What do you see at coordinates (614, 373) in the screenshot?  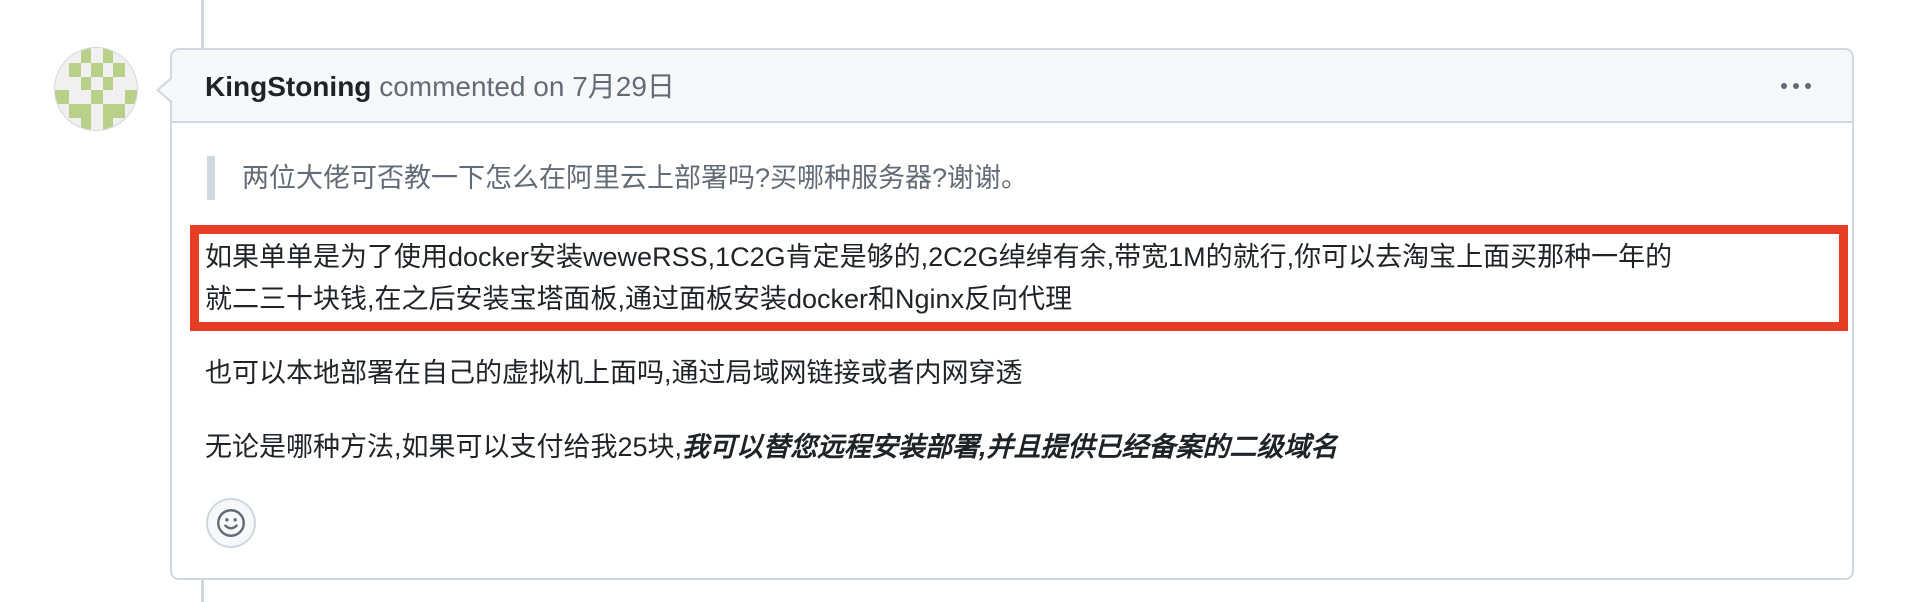 I see `body-paragraph-2: 也可以本地部署在自己的虚拟机上面吗,通过局域网链接或者内网穿透` at bounding box center [614, 373].